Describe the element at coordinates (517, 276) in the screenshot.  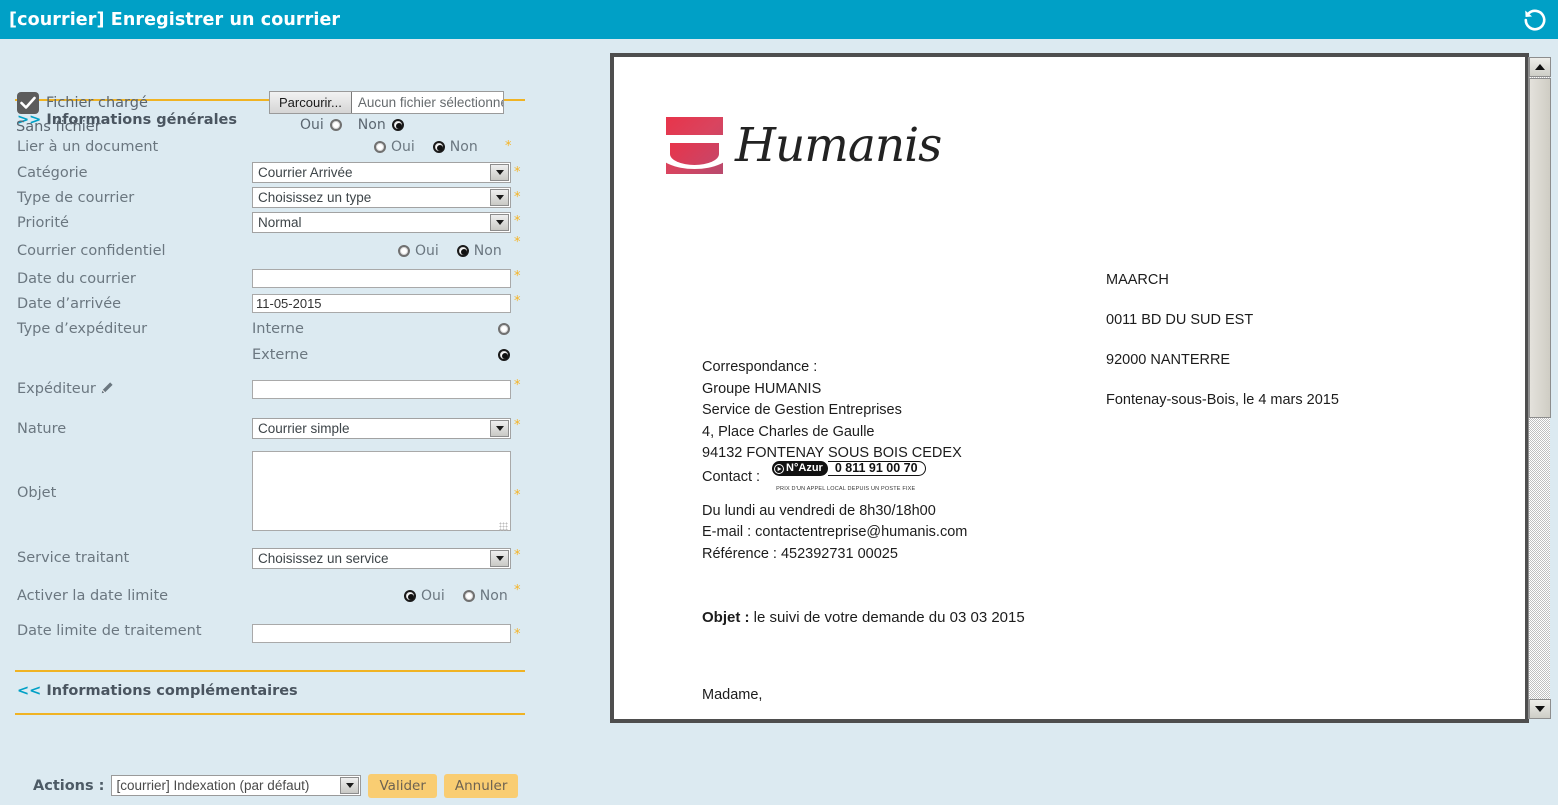
I see `required-star-date-courrier: *` at that location.